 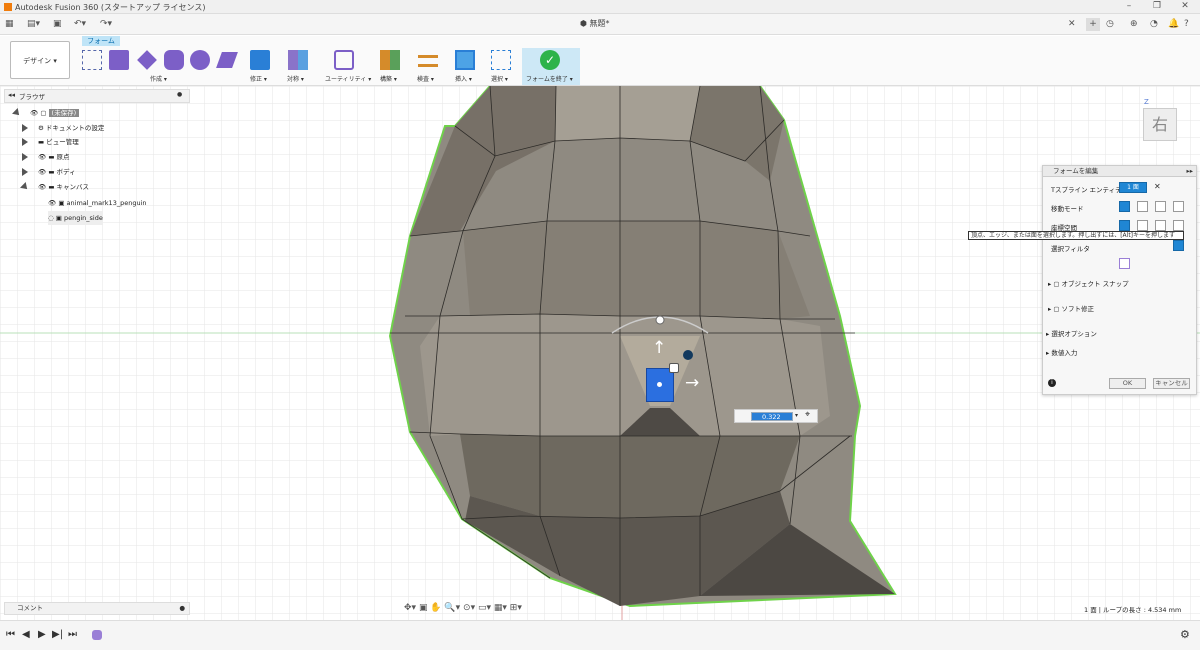 What do you see at coordinates (40, 60) in the screenshot?
I see `workspace-switcher: デザイン ▾` at bounding box center [40, 60].